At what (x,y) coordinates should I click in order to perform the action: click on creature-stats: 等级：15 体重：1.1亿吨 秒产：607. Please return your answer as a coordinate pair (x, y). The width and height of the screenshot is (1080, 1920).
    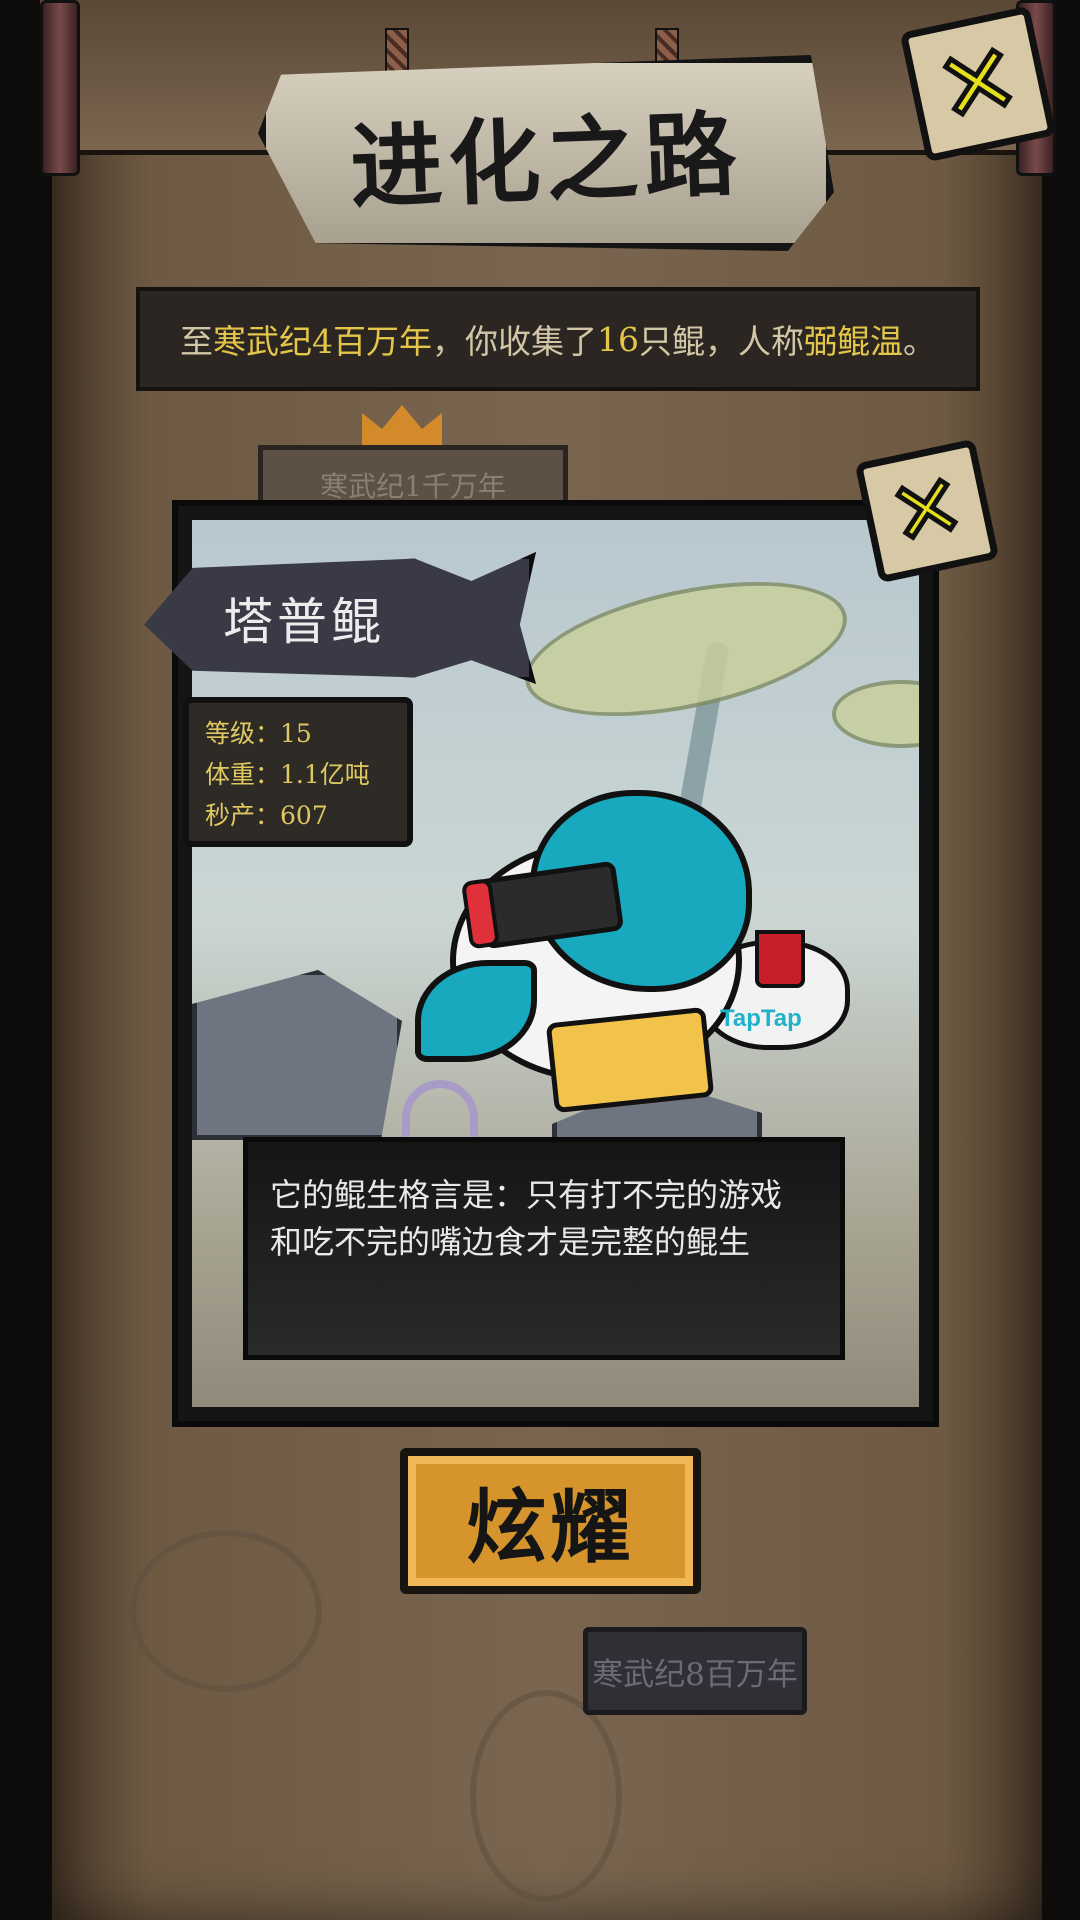
    Looking at the image, I should click on (298, 772).